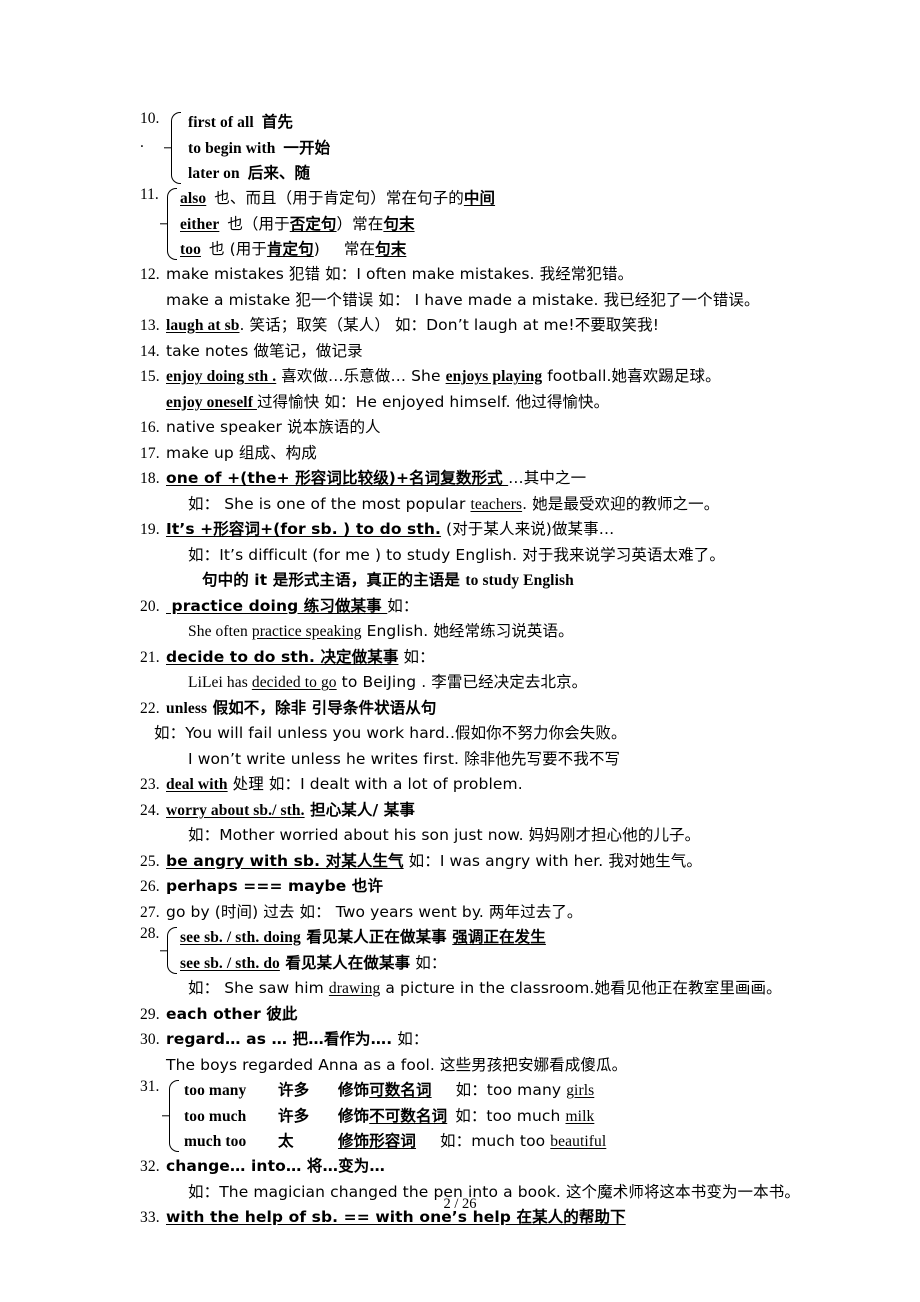 This screenshot has width=920, height=1302. Describe the element at coordinates (389, 1115) in the screenshot. I see `entry-31-item-2: too much 许多 修饰不可数名词 如：too much milk` at that location.